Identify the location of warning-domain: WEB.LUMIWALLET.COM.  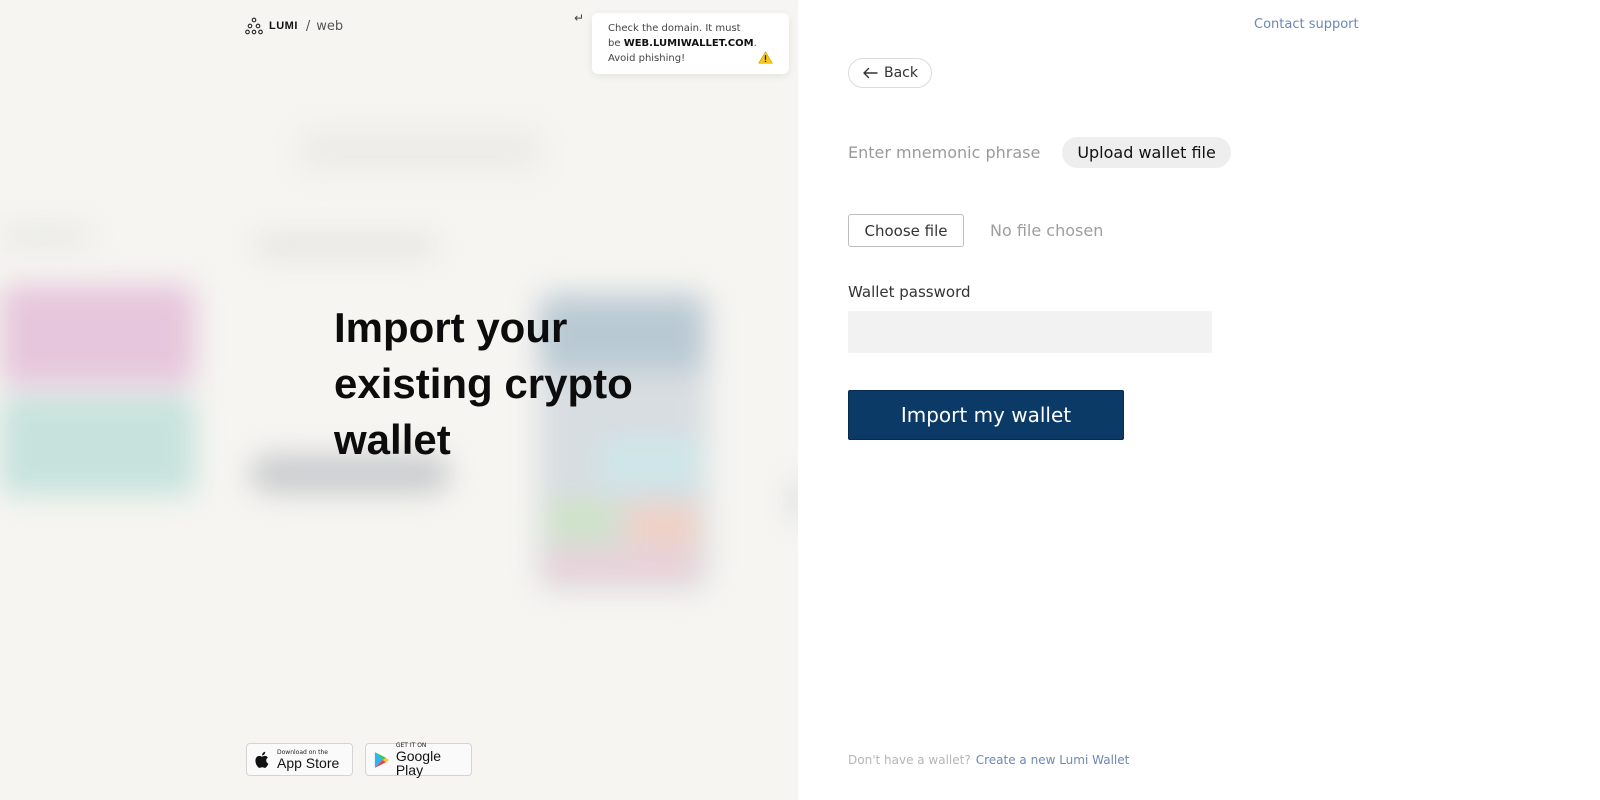
(688, 43).